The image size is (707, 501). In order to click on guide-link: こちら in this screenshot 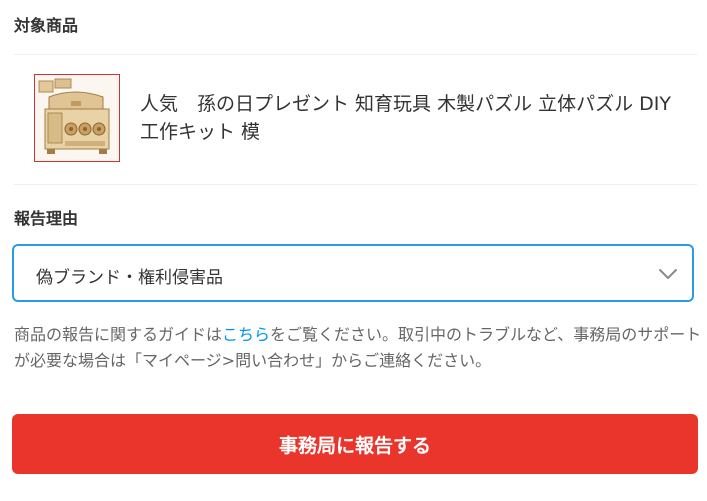, I will do `click(246, 334)`.